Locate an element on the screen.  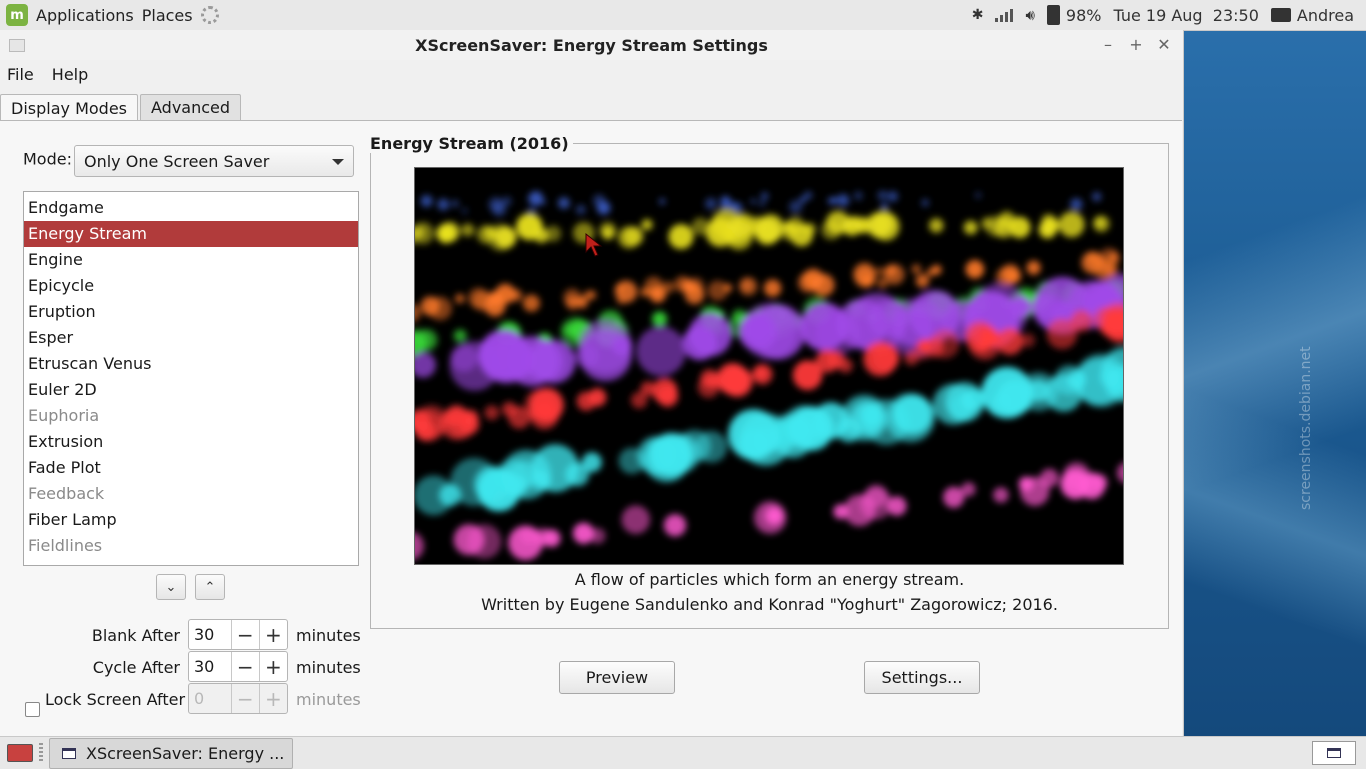
user-menu: Andrea is located at coordinates (1325, 15).